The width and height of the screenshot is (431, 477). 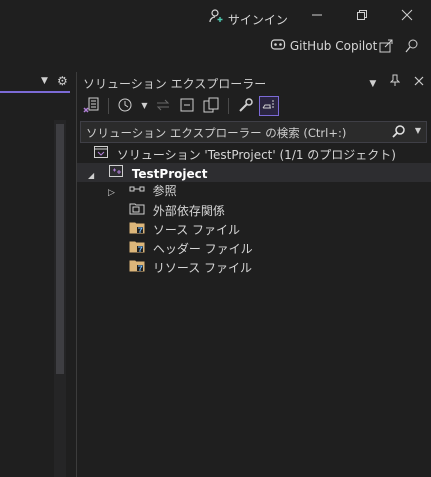 What do you see at coordinates (60, 249) in the screenshot?
I see `editor-scrollbar-thumb` at bounding box center [60, 249].